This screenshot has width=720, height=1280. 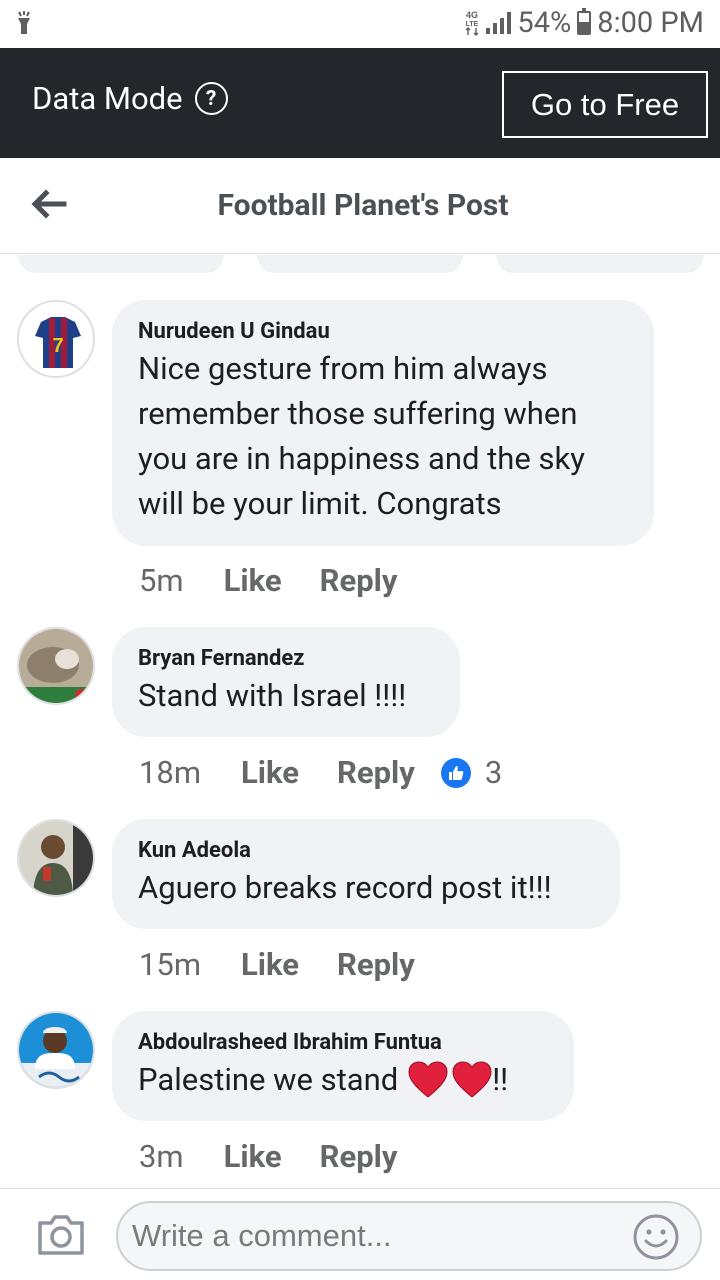 I want to click on comment-time: 15m, so click(x=170, y=964).